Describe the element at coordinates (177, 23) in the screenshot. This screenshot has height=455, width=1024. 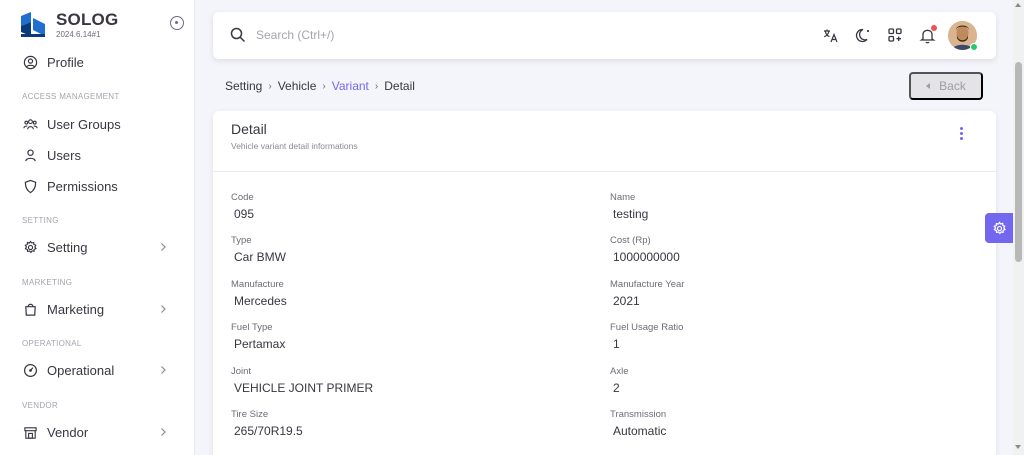
I see `sidebar-collapse-icon` at that location.